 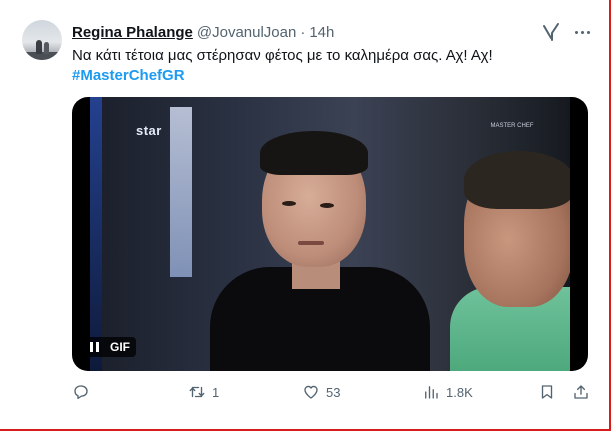 What do you see at coordinates (512, 126) in the screenshot?
I see `show-logo: MASTER CHEF` at bounding box center [512, 126].